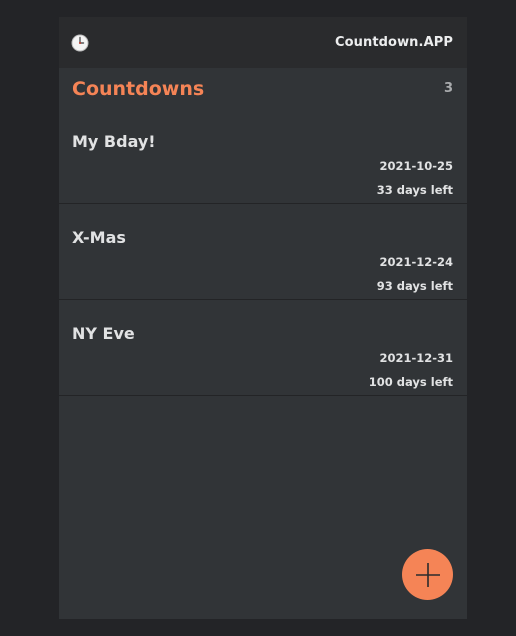  What do you see at coordinates (414, 286) in the screenshot?
I see `countdown-days-left: 93 days left` at bounding box center [414, 286].